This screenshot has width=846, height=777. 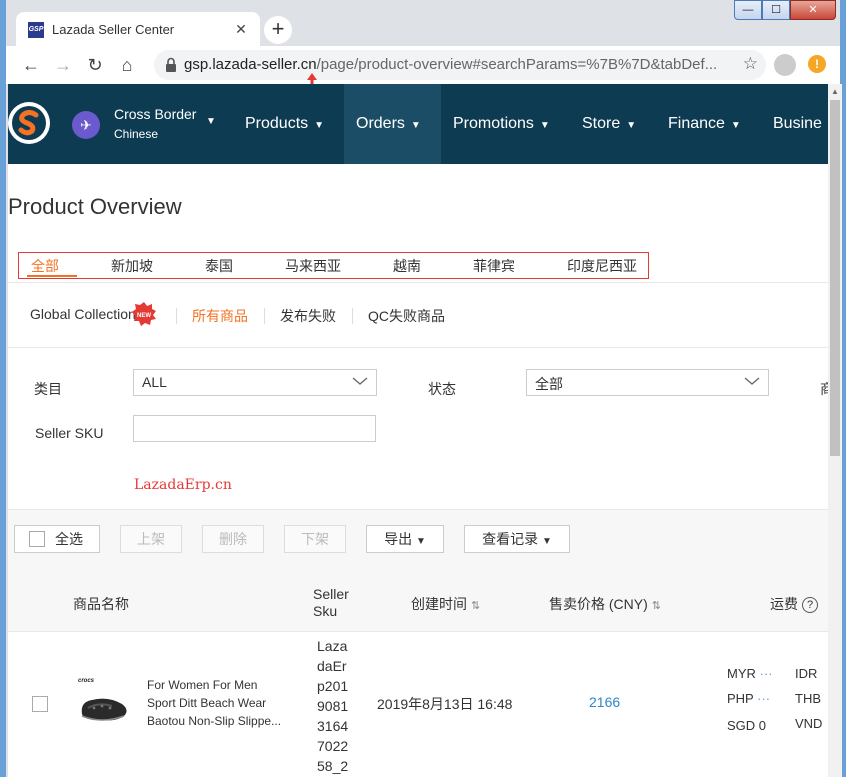 I want to click on category-select: ALL, so click(x=255, y=382).